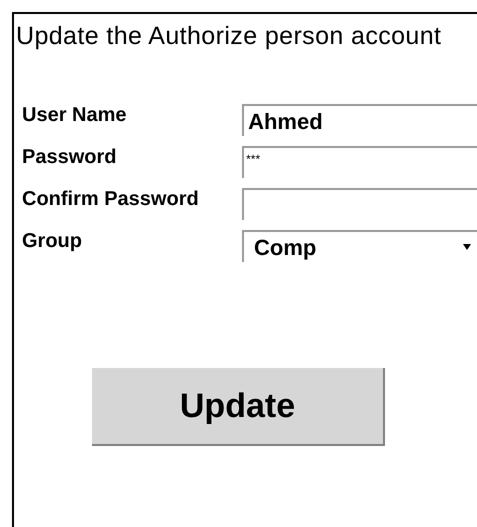 Image resolution: width=477 pixels, height=527 pixels. What do you see at coordinates (238, 407) in the screenshot?
I see `update-button: Update` at bounding box center [238, 407].